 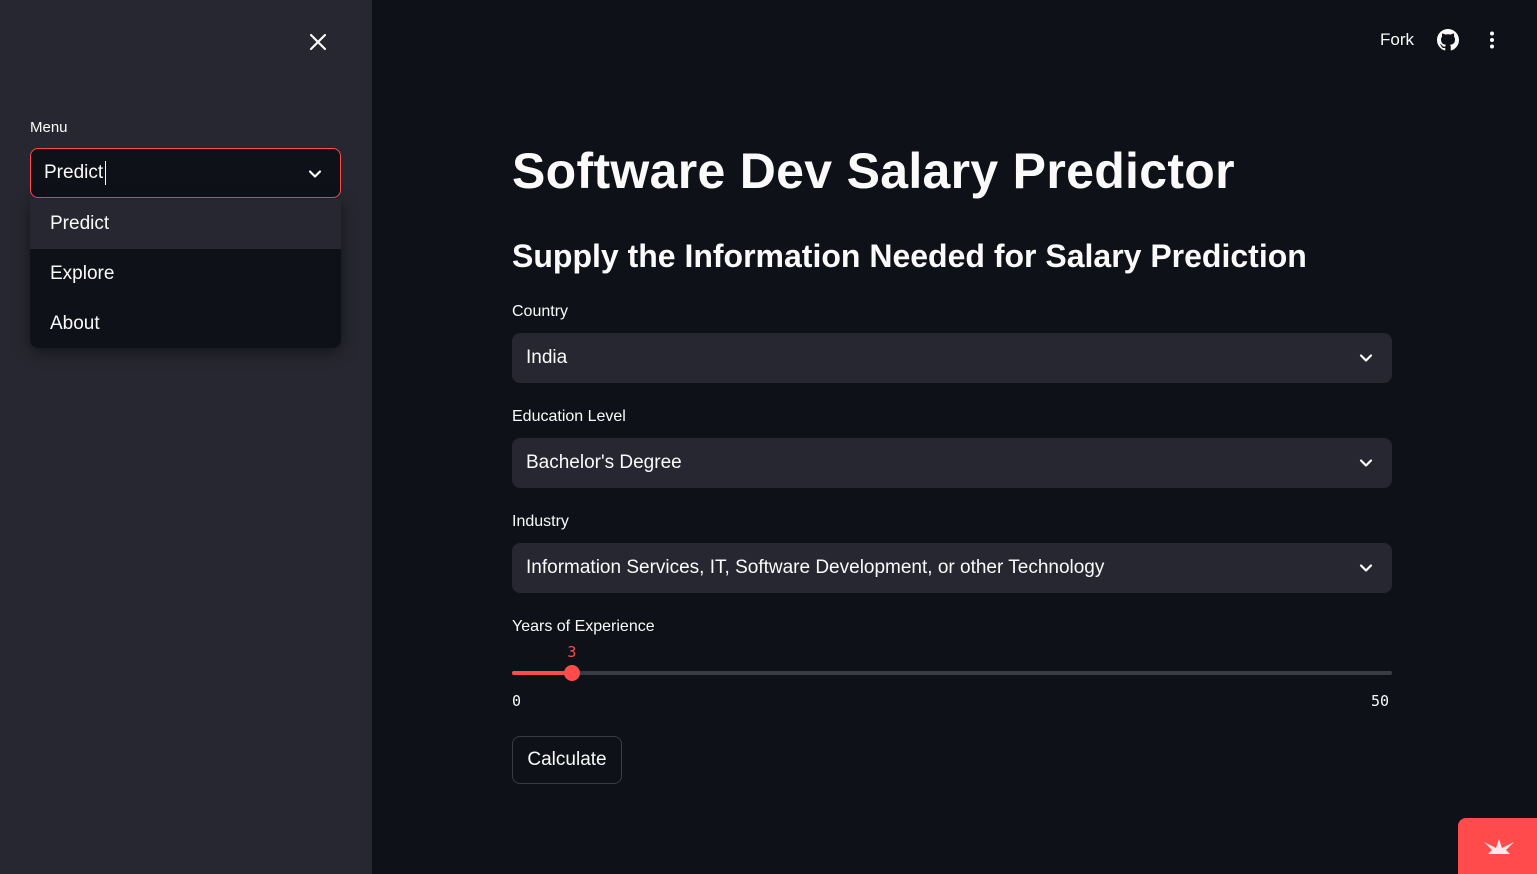 I want to click on menu-option-predict: Predict, so click(x=185, y=224).